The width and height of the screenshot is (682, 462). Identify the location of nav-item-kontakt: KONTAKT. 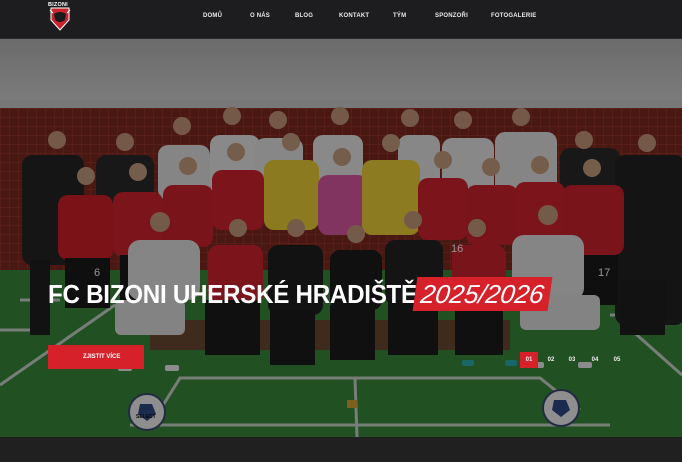
(354, 16).